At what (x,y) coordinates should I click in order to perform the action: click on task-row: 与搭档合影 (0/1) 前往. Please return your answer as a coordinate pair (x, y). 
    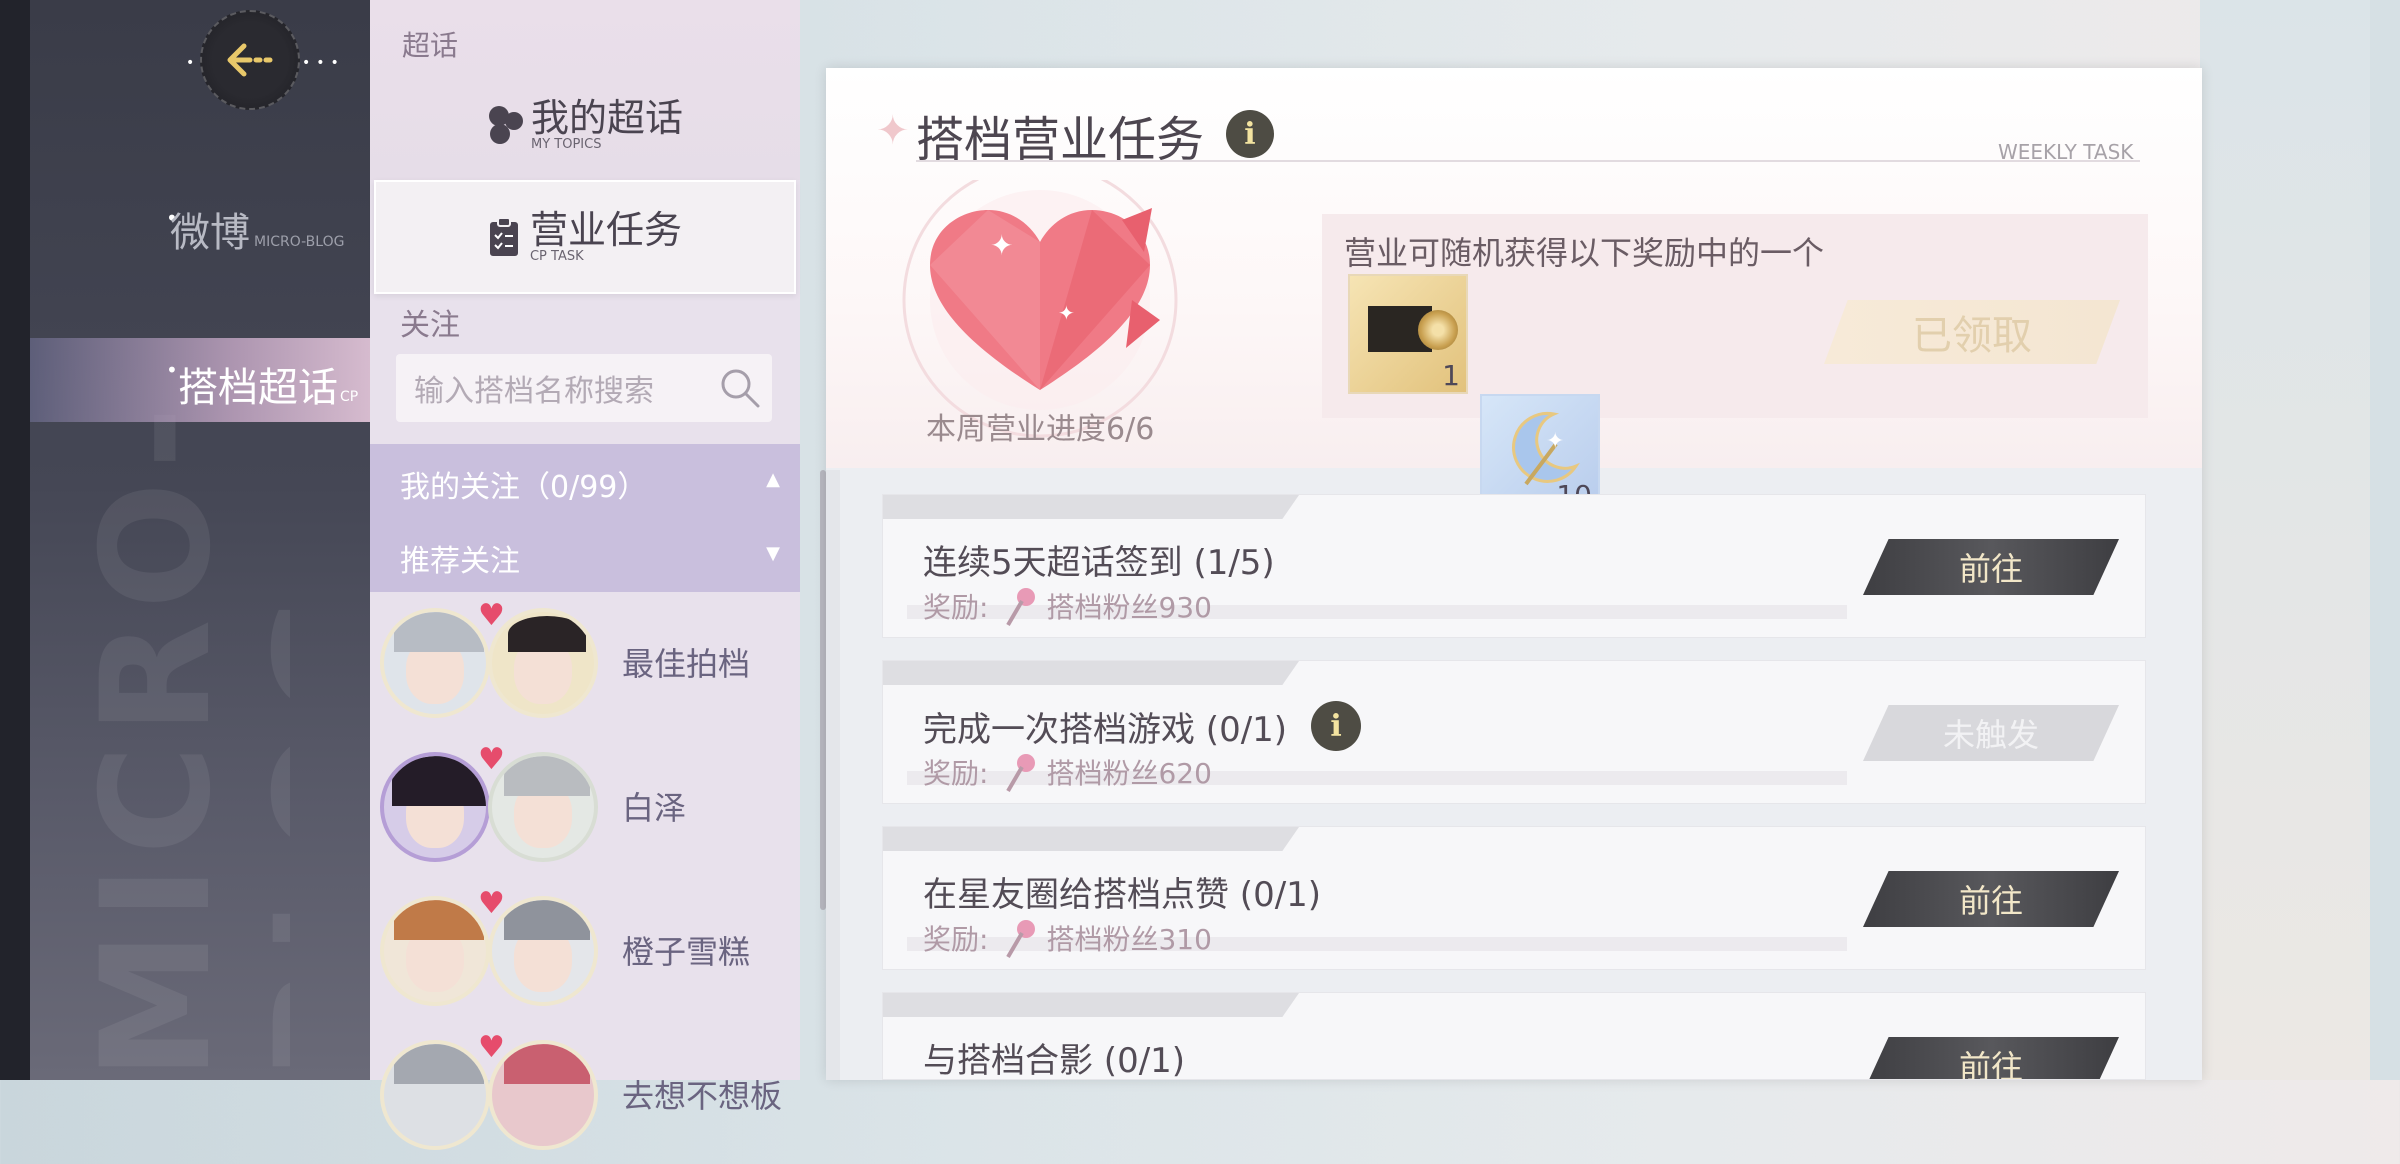
    Looking at the image, I should click on (1514, 1036).